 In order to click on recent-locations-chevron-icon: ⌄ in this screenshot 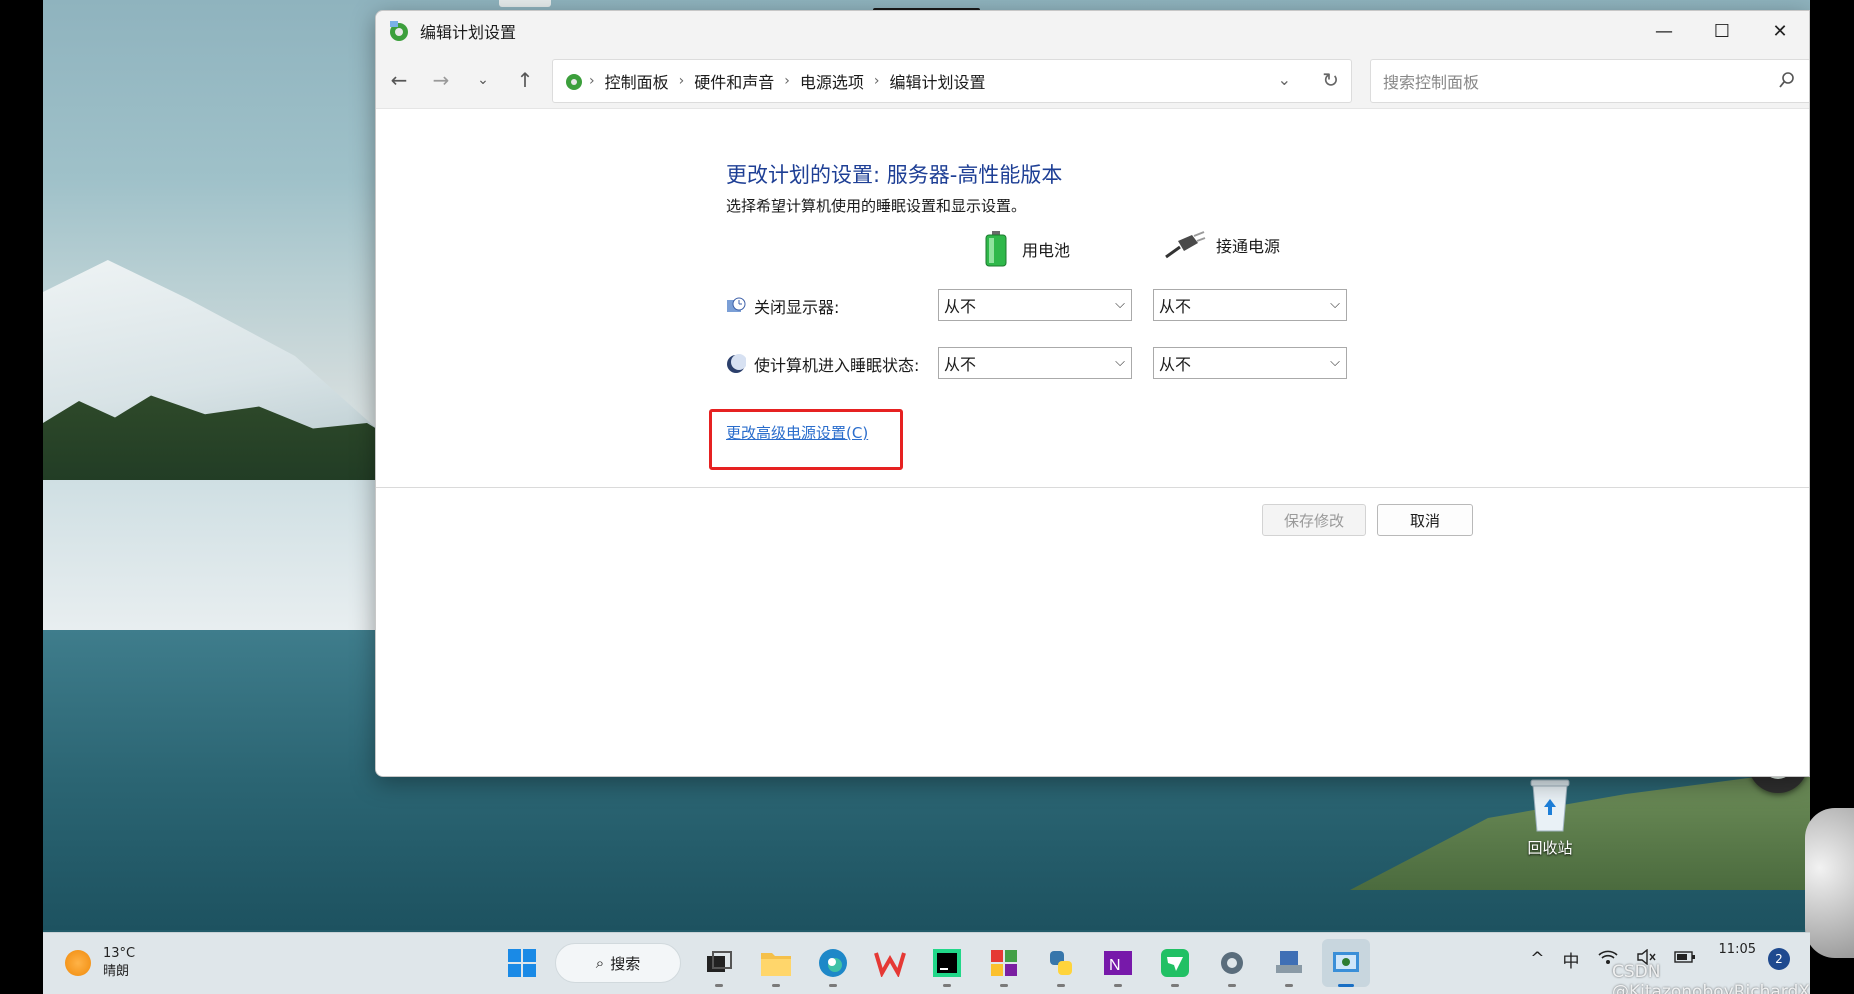, I will do `click(483, 80)`.